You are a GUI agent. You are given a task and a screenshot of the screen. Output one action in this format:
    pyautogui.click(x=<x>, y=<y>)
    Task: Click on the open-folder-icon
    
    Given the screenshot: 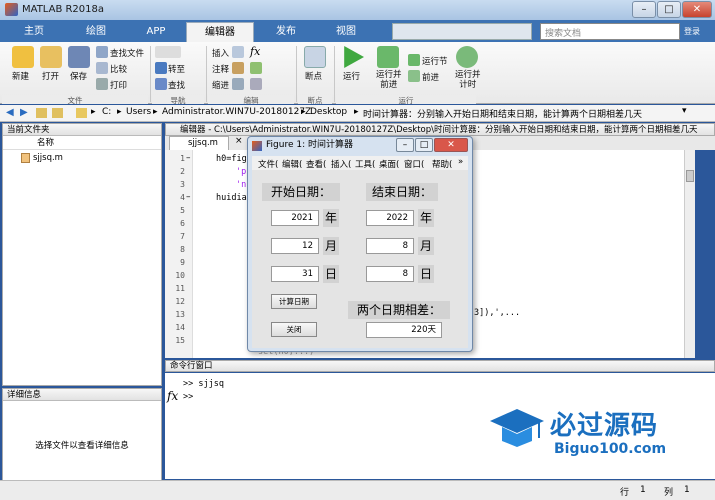 What is the action you would take?
    pyautogui.click(x=51, y=57)
    